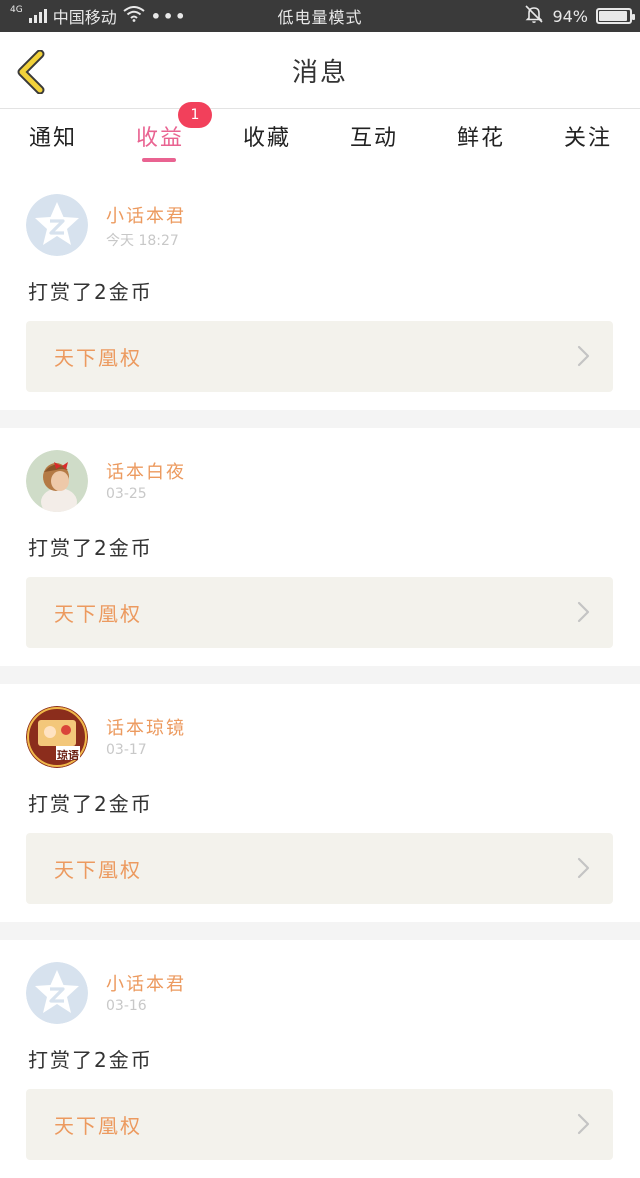 The height and width of the screenshot is (1178, 640). I want to click on battery-fill, so click(613, 16).